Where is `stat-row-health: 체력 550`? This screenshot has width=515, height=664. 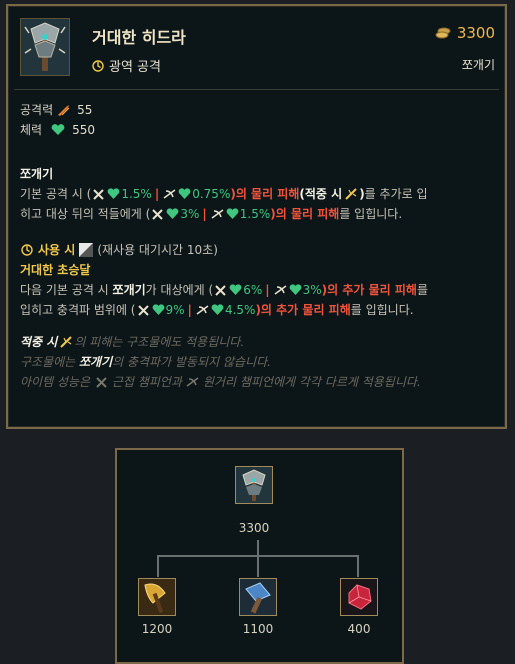
stat-row-health: 체력 550 is located at coordinates (57, 130).